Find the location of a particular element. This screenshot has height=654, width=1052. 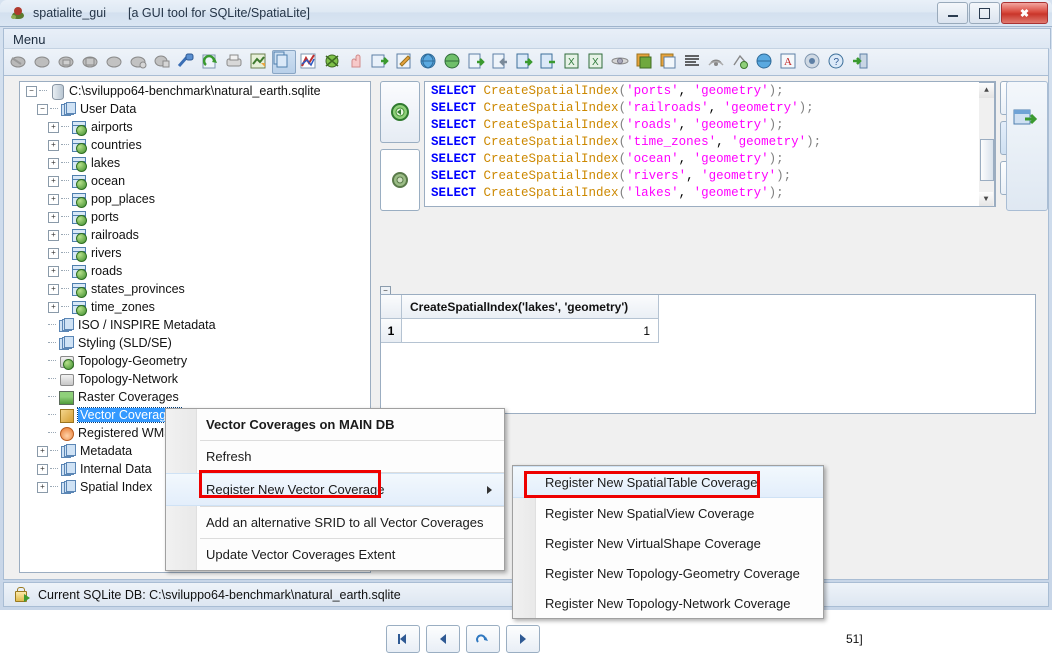

menu-refresh: Refresh is located at coordinates (335, 456).